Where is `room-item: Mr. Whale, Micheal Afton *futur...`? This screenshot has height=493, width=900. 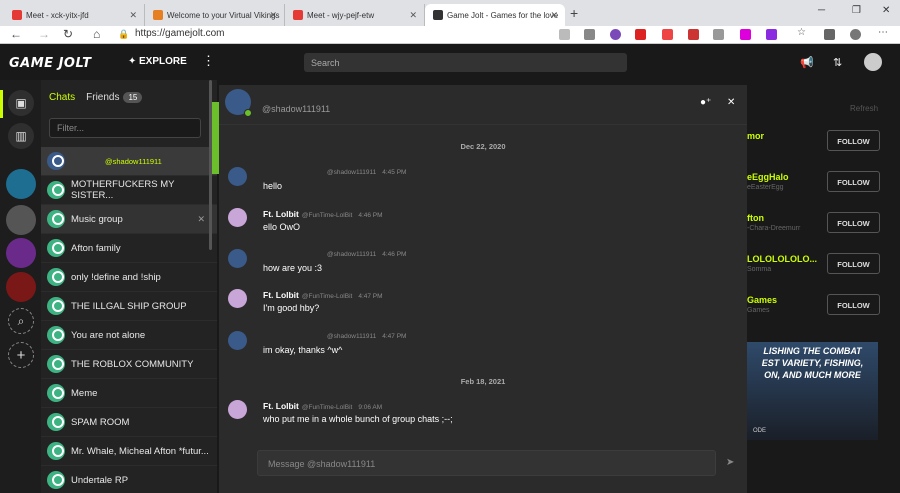 room-item: Mr. Whale, Micheal Afton *futur... is located at coordinates (129, 451).